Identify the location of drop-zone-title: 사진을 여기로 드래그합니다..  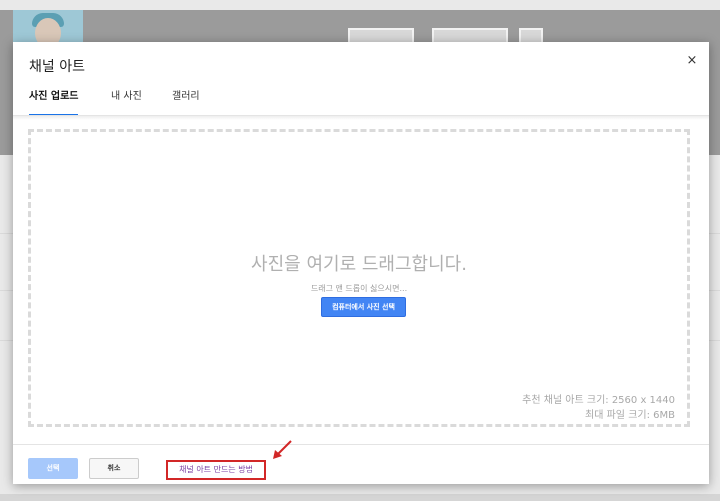
(359, 264).